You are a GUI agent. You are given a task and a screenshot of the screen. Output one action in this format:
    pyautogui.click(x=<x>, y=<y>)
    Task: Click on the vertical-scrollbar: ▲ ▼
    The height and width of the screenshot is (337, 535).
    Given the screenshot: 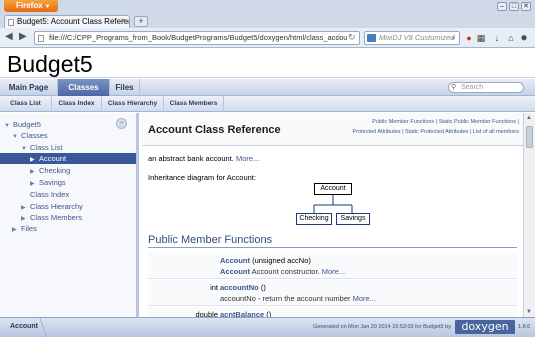 What is the action you would take?
    pyautogui.click(x=529, y=215)
    